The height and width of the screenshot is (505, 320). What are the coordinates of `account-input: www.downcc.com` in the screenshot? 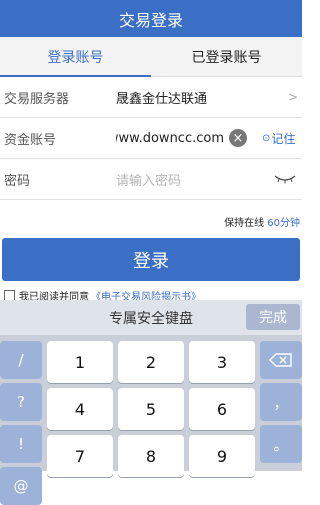 It's located at (170, 138).